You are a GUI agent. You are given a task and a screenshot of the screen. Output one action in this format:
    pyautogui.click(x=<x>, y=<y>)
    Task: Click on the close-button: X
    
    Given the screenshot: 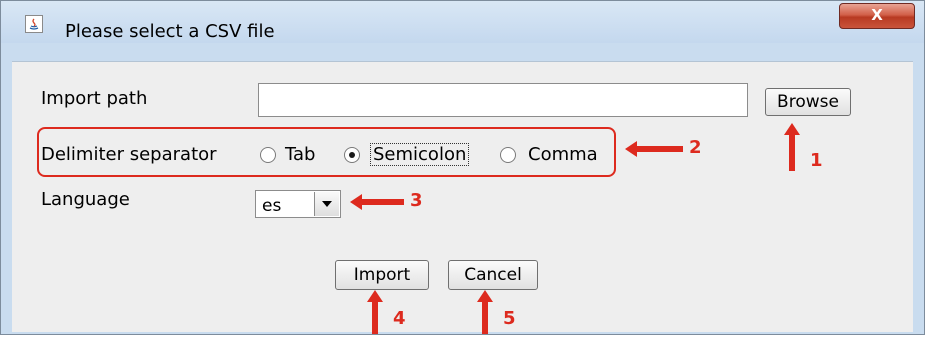 What is the action you would take?
    pyautogui.click(x=877, y=16)
    